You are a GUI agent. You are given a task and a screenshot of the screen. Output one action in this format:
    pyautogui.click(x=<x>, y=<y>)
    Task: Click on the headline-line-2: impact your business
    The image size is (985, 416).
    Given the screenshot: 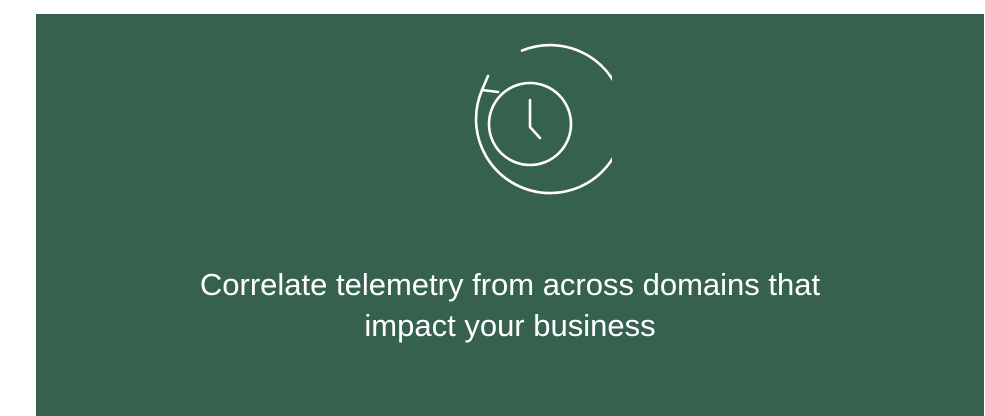 What is the action you would take?
    pyautogui.click(x=510, y=325)
    